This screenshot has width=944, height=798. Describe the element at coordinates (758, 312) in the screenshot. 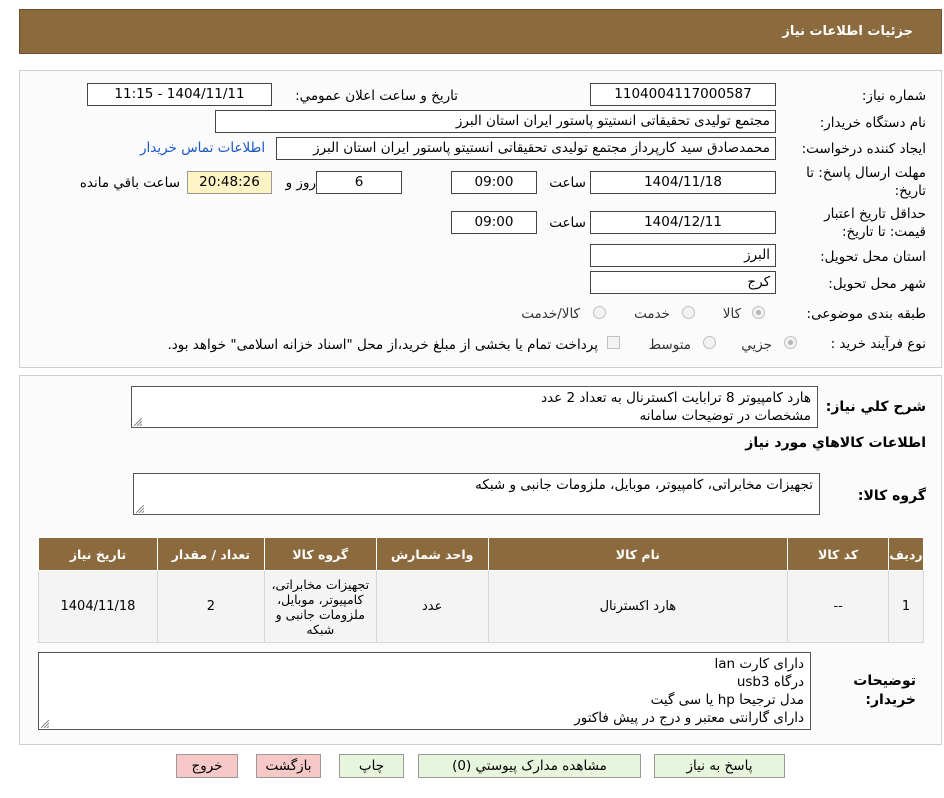

I see `category-goods-radio` at that location.